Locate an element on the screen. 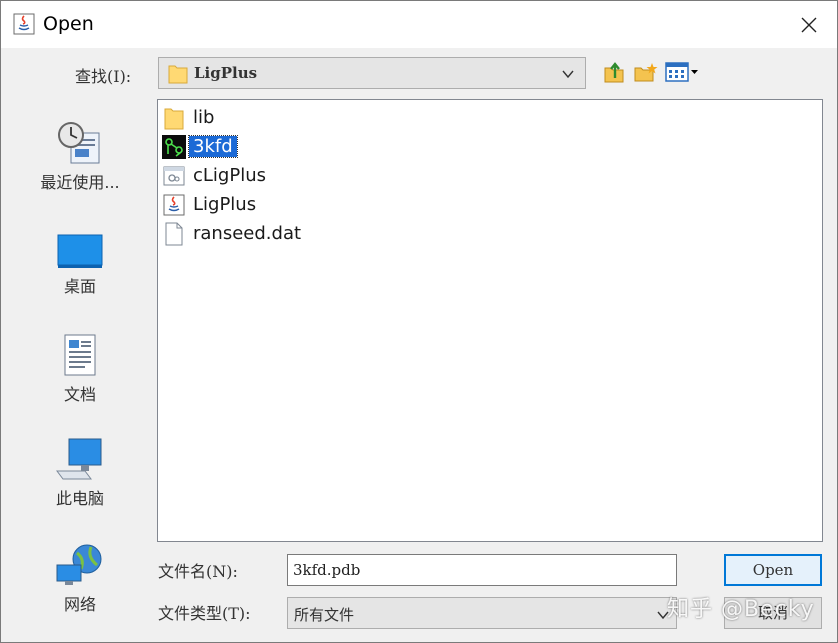  places-bar: 最近使用... 桌面 文档 此电脑 网络 is located at coordinates (80, 369).